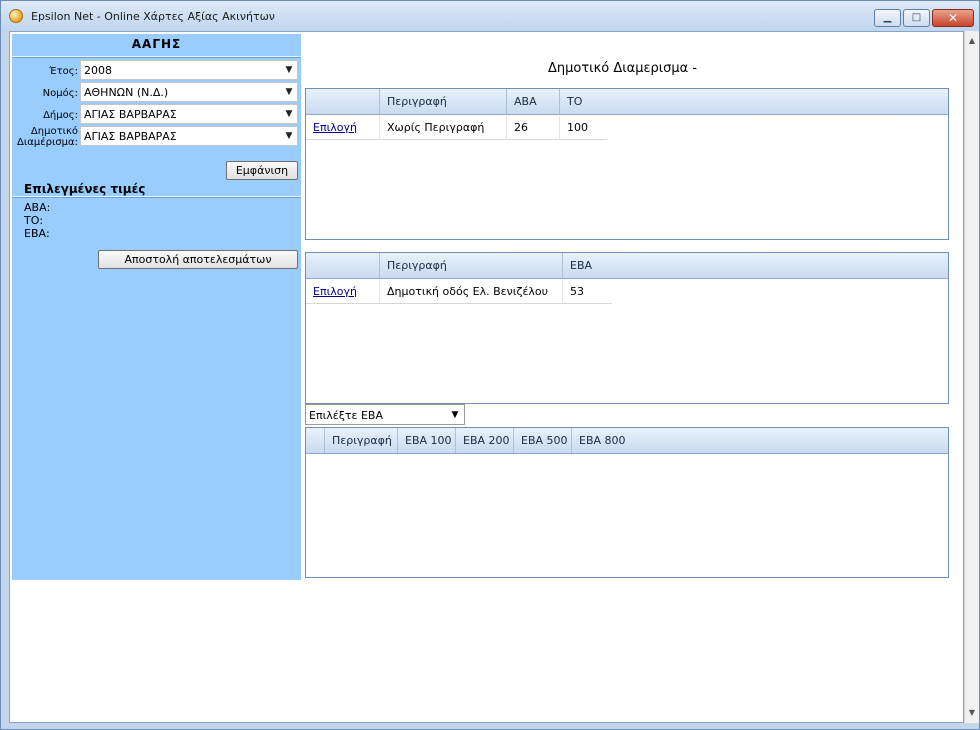 The width and height of the screenshot is (980, 730). I want to click on year-label: Έτος:, so click(63, 71).